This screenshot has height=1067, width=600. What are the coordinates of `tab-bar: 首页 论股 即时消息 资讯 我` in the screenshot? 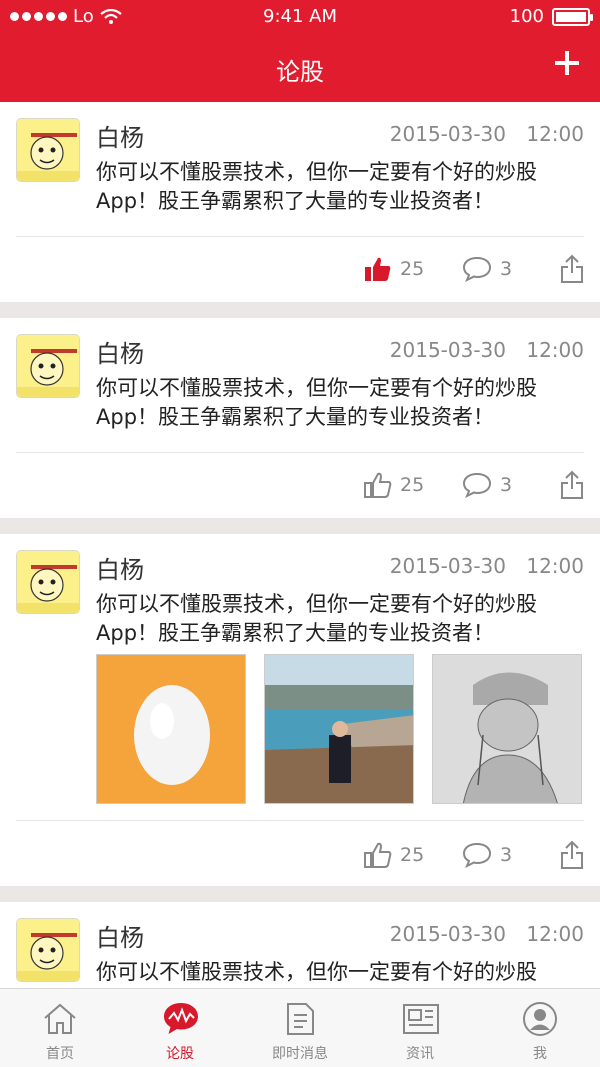 It's located at (300, 1027).